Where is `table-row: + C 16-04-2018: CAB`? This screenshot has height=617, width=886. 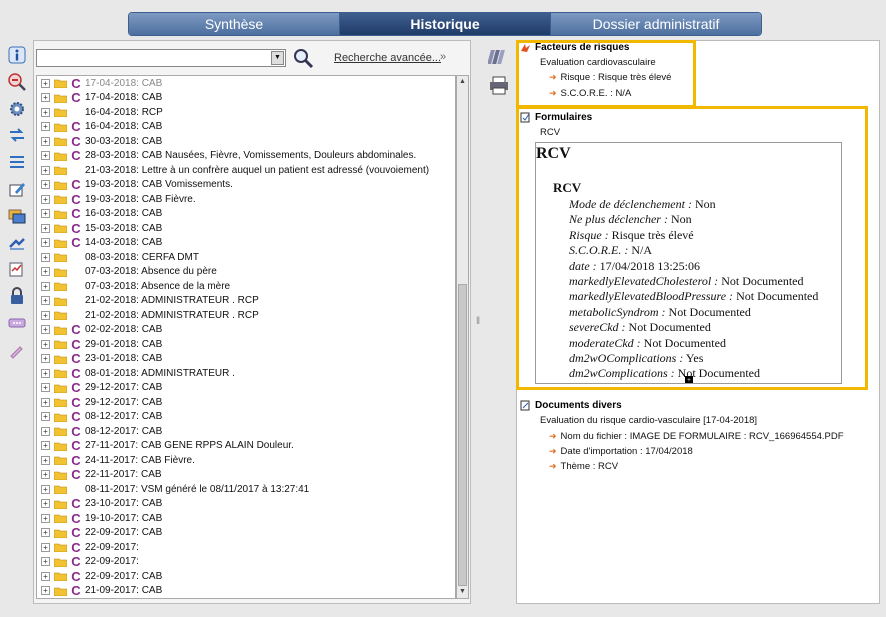 table-row: + C 16-04-2018: CAB is located at coordinates (246, 126).